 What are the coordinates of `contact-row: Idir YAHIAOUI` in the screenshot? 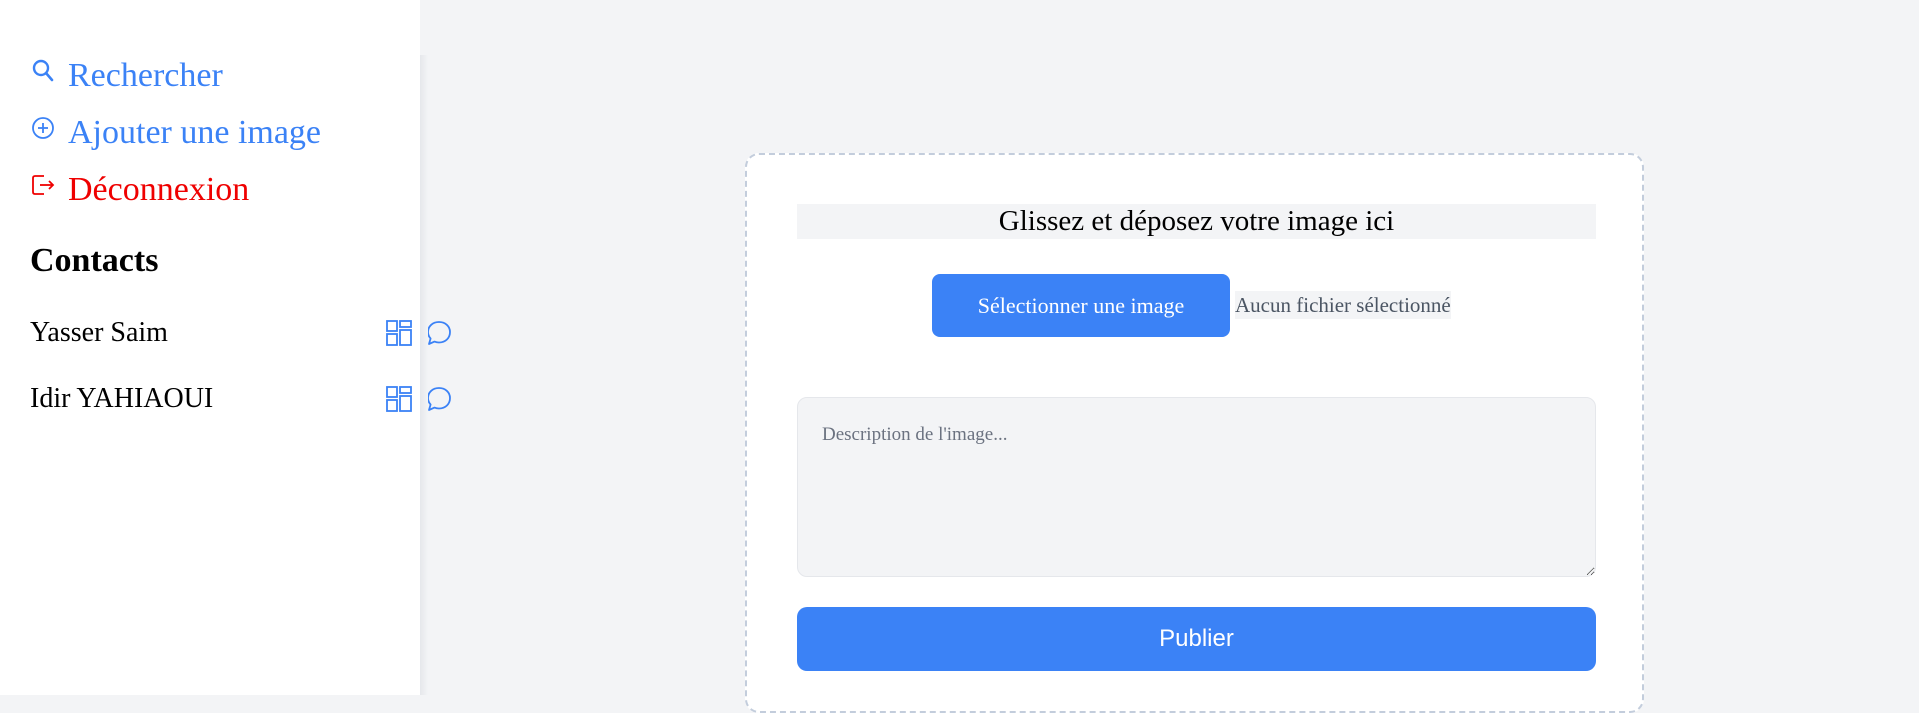 It's located at (240, 399).